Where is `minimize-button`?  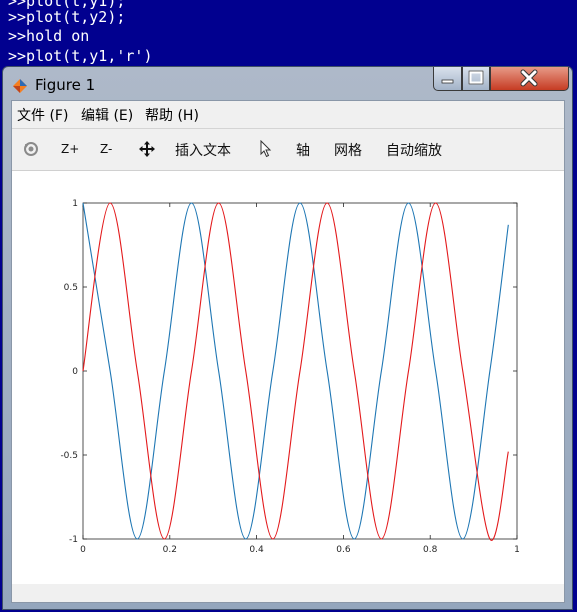
minimize-button is located at coordinates (447, 79).